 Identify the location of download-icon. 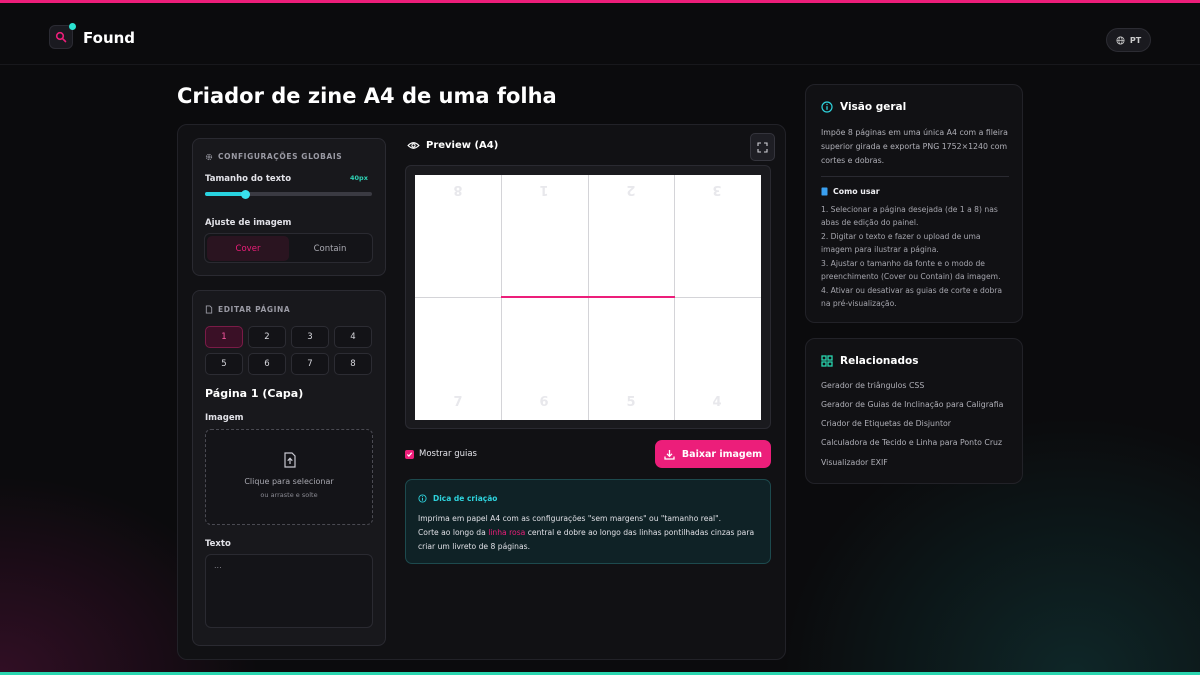
(669, 454).